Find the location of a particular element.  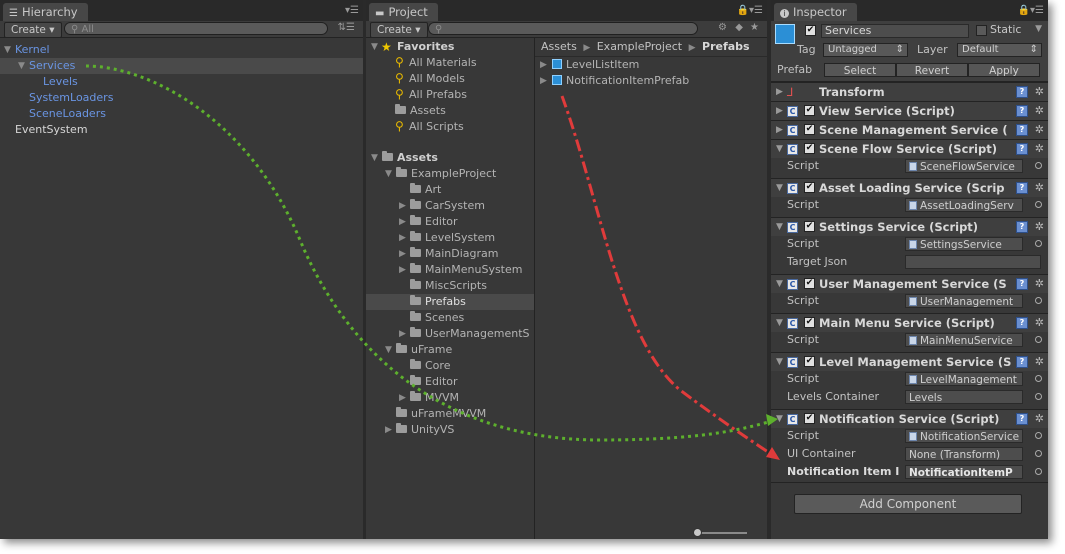

folder-item: MiscScripts is located at coordinates (450, 286).